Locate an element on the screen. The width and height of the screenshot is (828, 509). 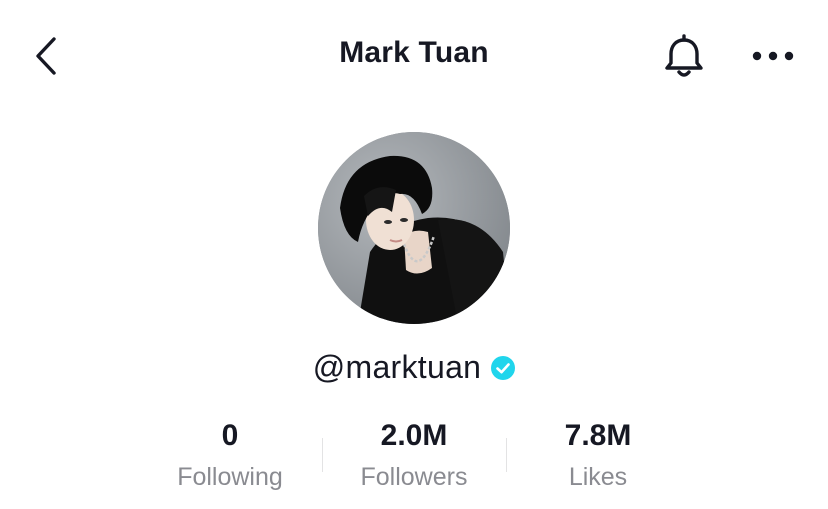
bell-icon is located at coordinates (684, 55).